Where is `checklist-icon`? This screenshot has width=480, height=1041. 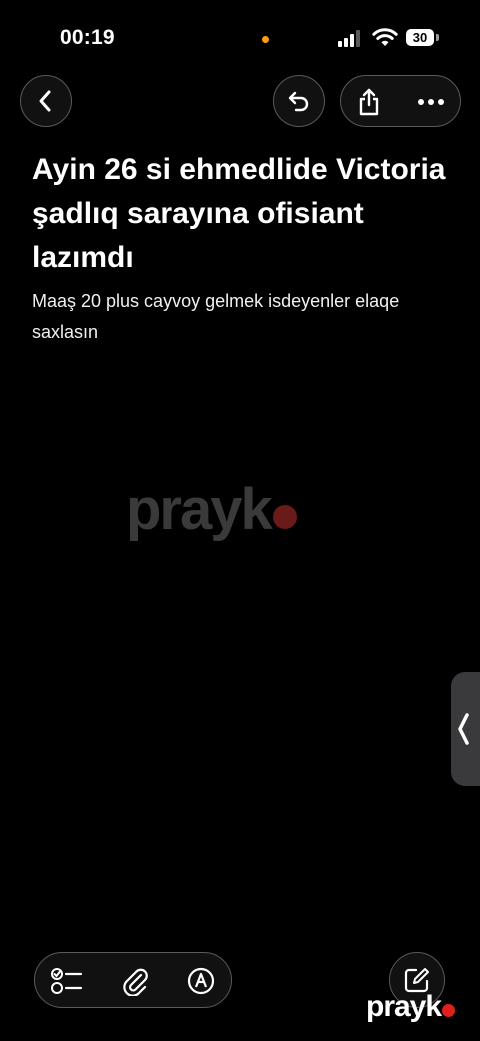 checklist-icon is located at coordinates (67, 981).